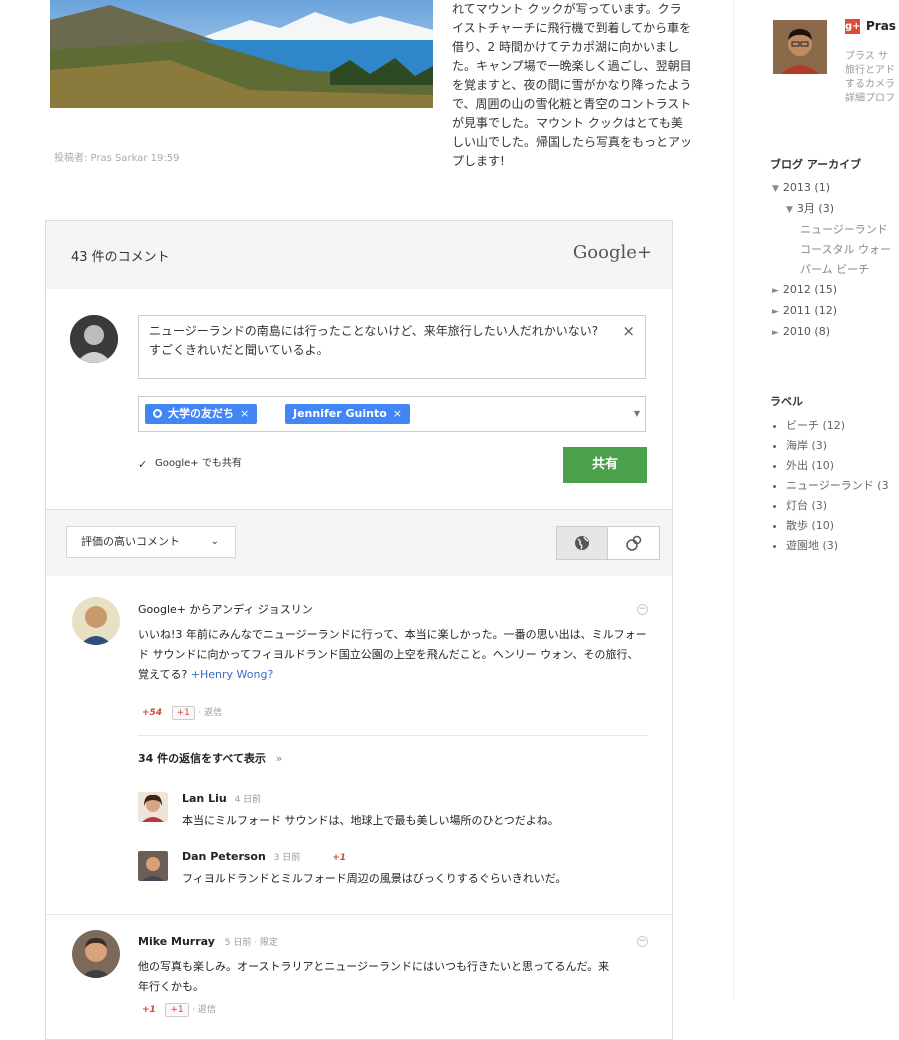 This screenshot has height=1040, width=899. Describe the element at coordinates (202, 758) in the screenshot. I see `show-replies-label: 34 件の返信をすべて表示` at that location.